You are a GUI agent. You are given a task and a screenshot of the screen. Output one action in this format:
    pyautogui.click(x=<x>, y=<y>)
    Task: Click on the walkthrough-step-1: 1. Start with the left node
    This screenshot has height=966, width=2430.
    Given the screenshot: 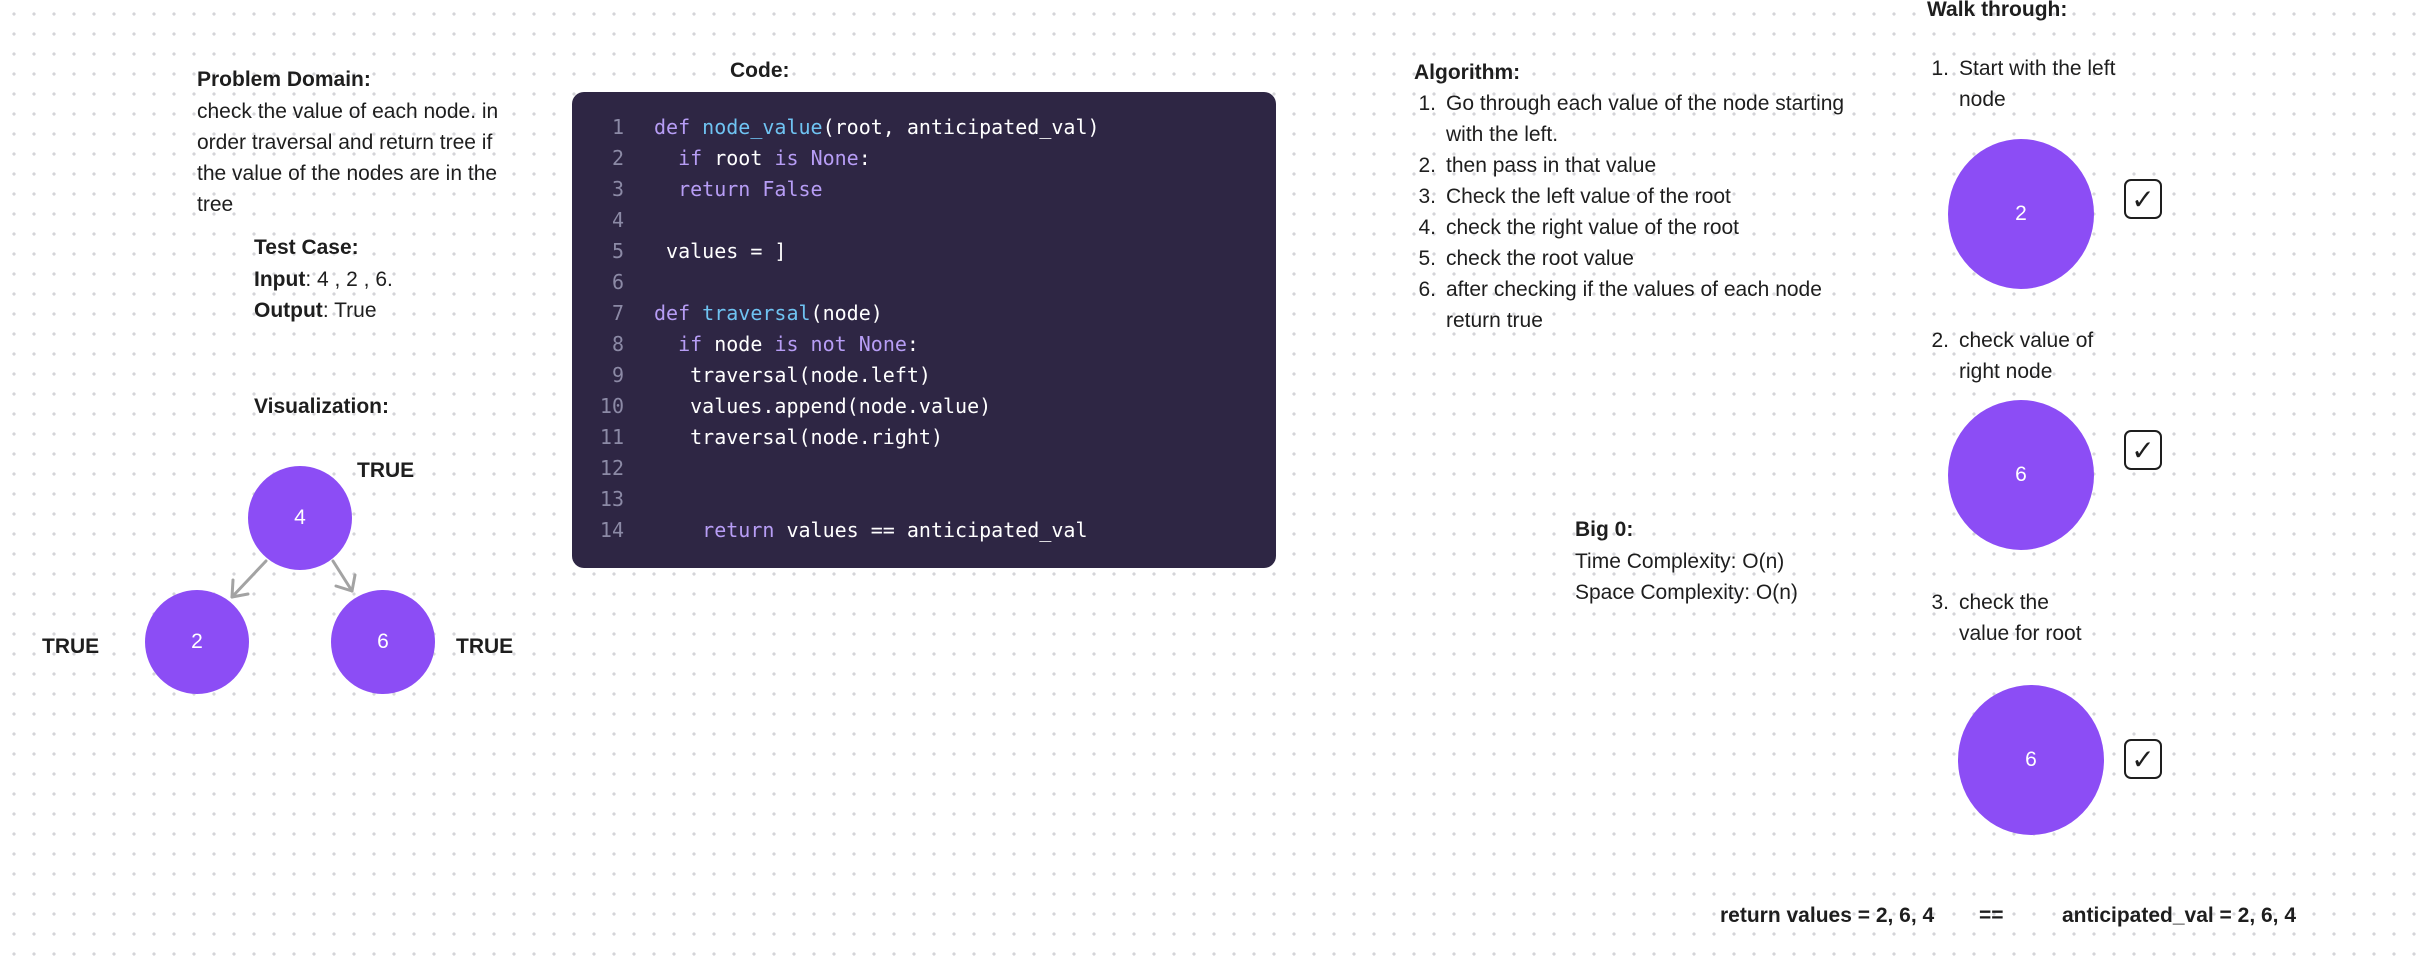 What is the action you would take?
    pyautogui.click(x=2027, y=84)
    